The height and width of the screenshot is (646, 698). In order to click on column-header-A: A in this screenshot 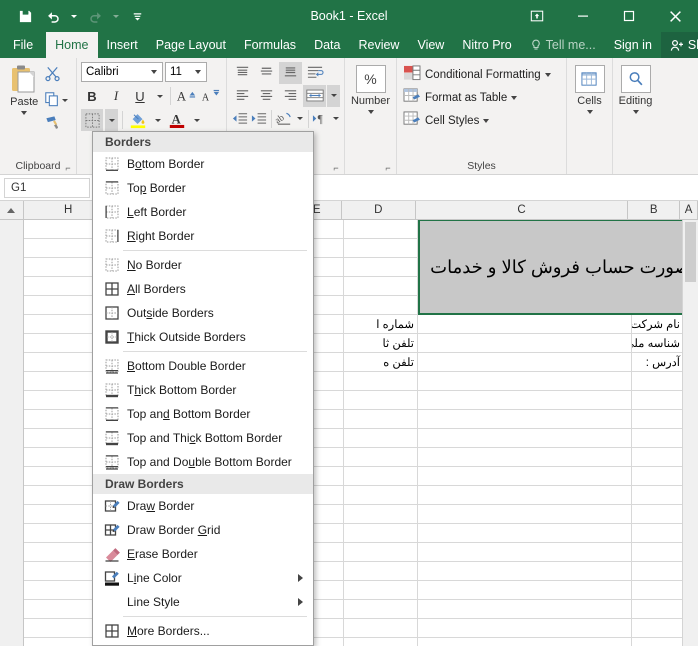, I will do `click(689, 210)`.